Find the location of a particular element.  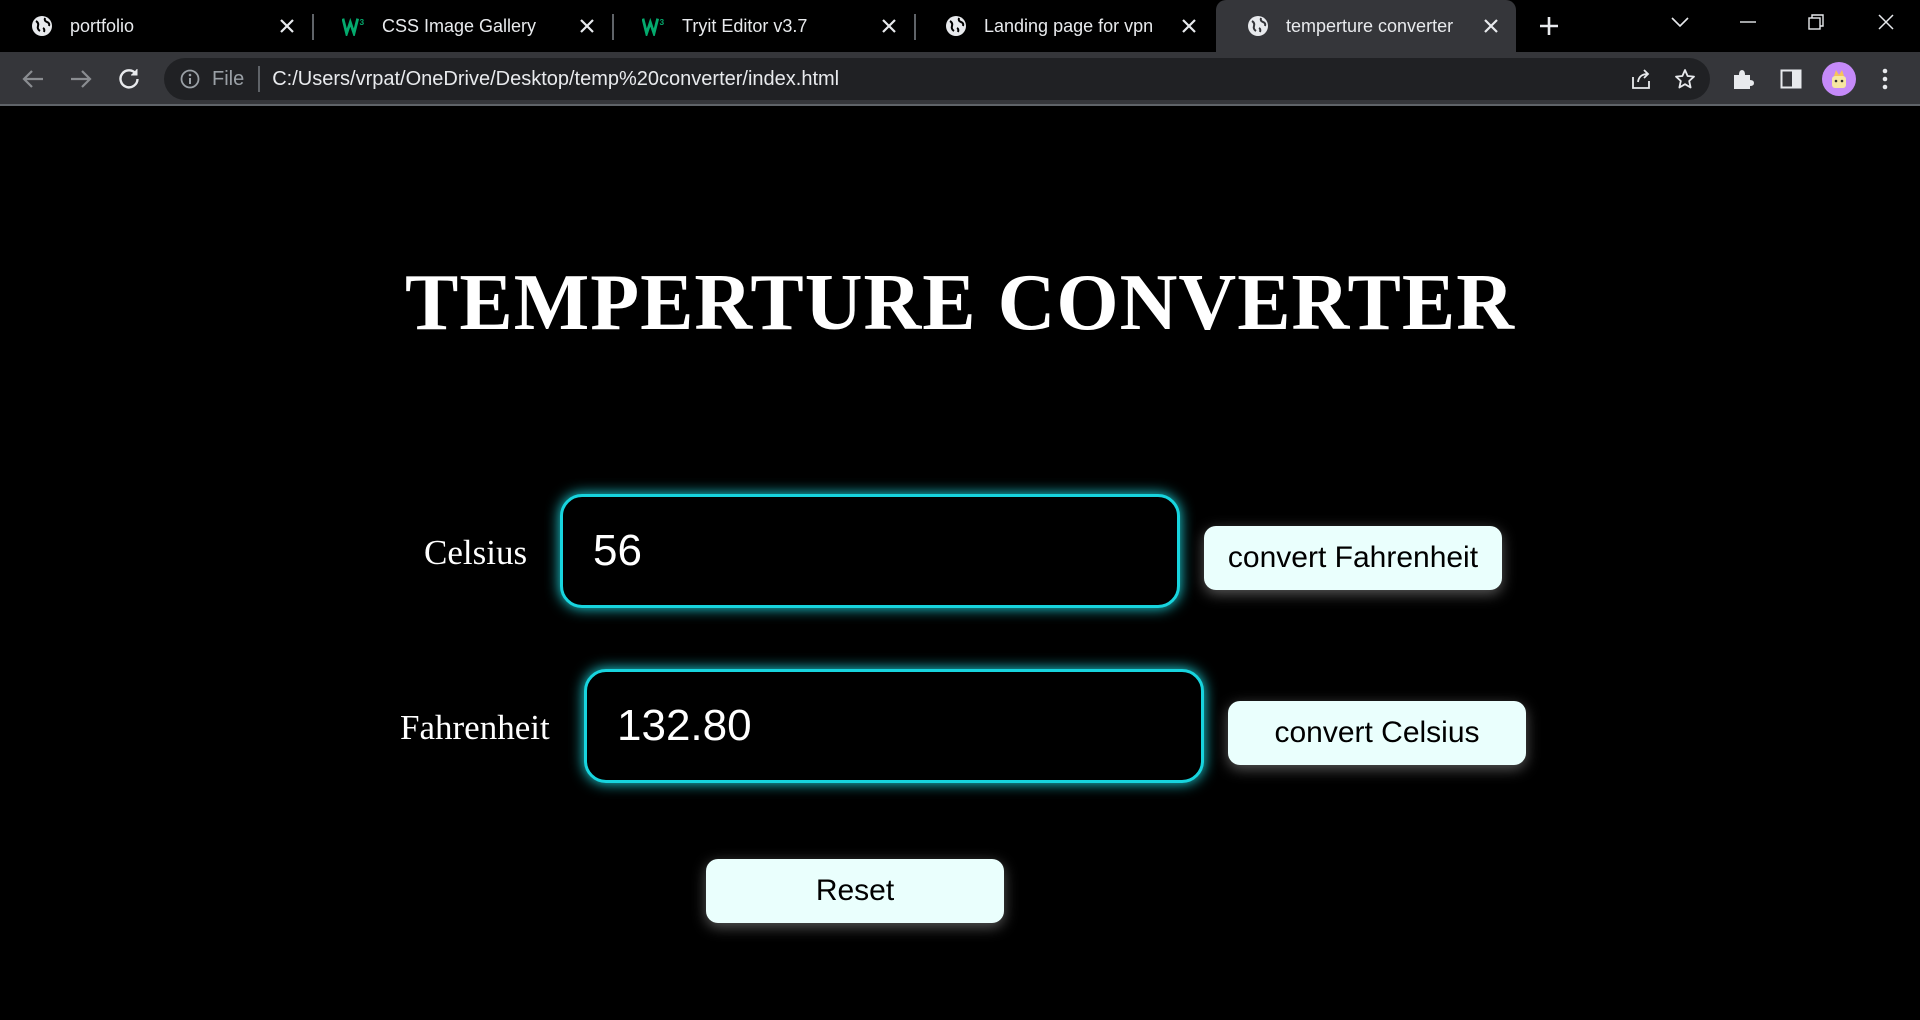

close-window-button is located at coordinates (1886, 22).